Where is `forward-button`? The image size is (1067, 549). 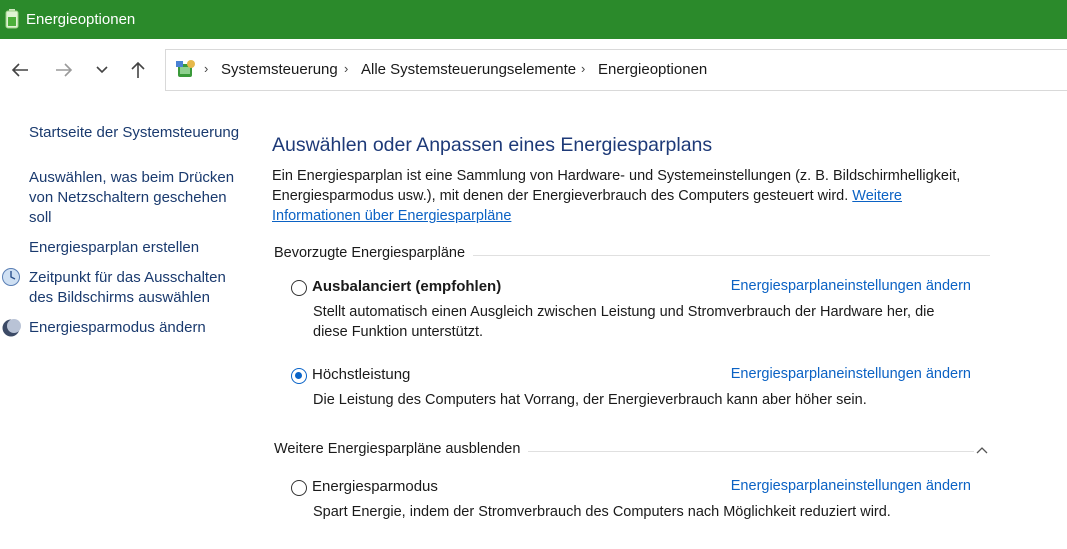 forward-button is located at coordinates (64, 70).